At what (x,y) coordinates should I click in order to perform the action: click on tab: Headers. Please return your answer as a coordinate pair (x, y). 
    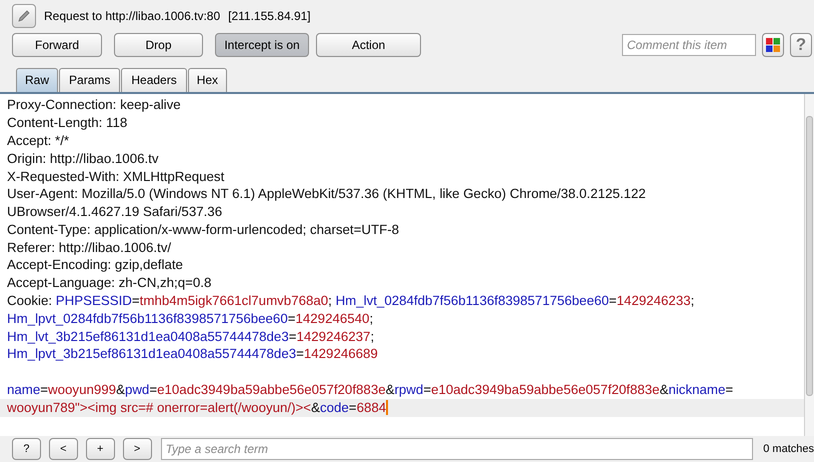
    Looking at the image, I should click on (154, 80).